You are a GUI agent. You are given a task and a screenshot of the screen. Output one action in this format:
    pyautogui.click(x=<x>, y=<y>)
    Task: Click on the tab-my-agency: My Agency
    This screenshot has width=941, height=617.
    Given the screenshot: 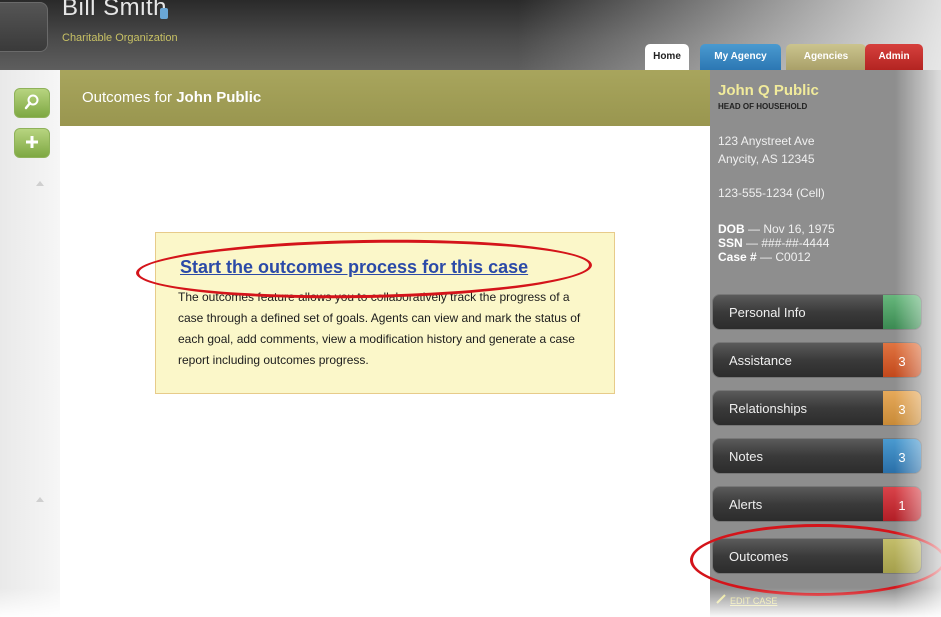 What is the action you would take?
    pyautogui.click(x=740, y=57)
    